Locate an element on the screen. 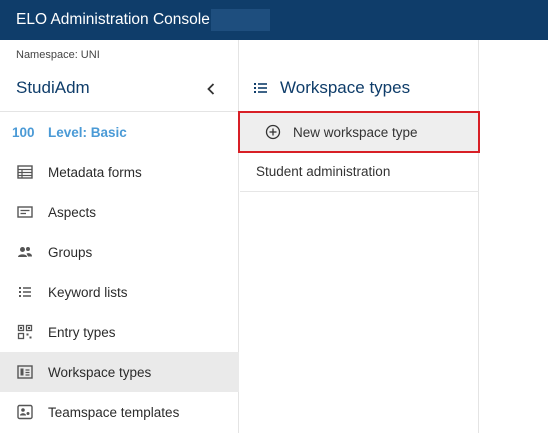 This screenshot has height=433, width=548. collapse-sidebar-button is located at coordinates (211, 89).